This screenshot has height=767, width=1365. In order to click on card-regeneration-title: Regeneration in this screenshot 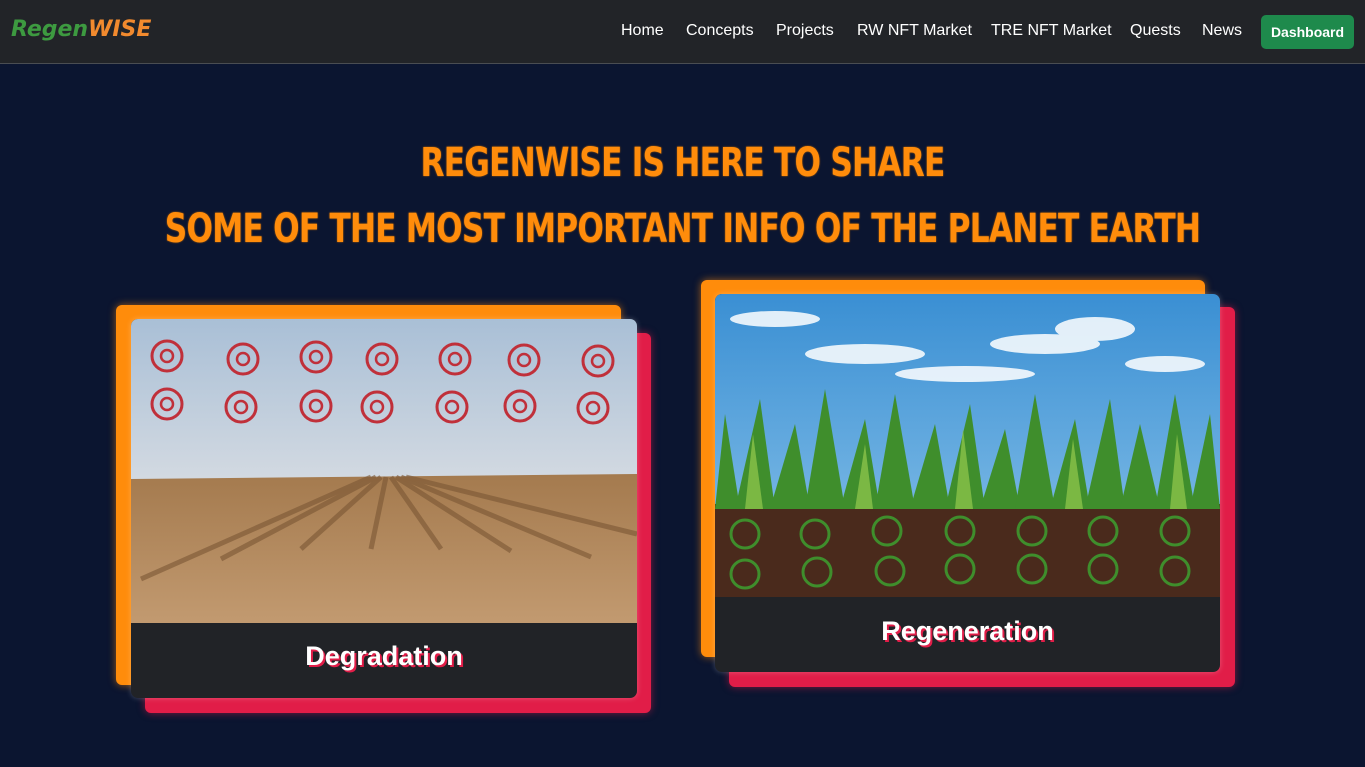, I will do `click(967, 631)`.